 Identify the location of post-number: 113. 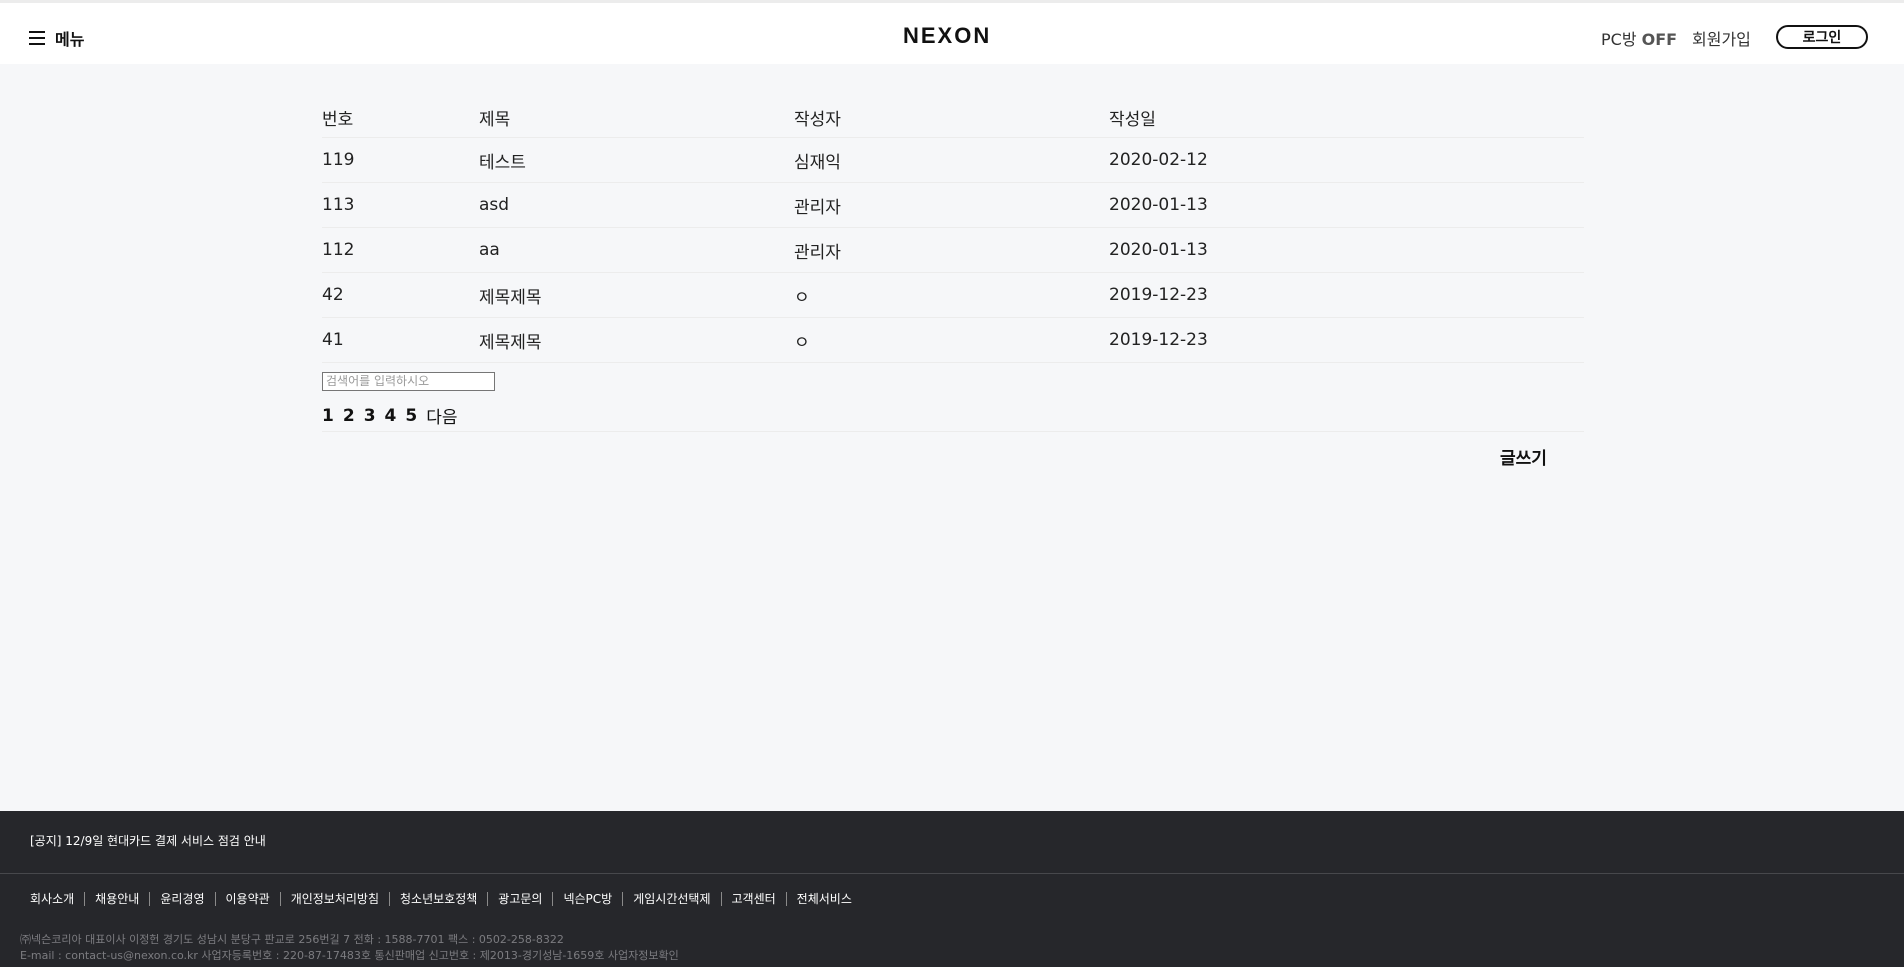
(338, 205).